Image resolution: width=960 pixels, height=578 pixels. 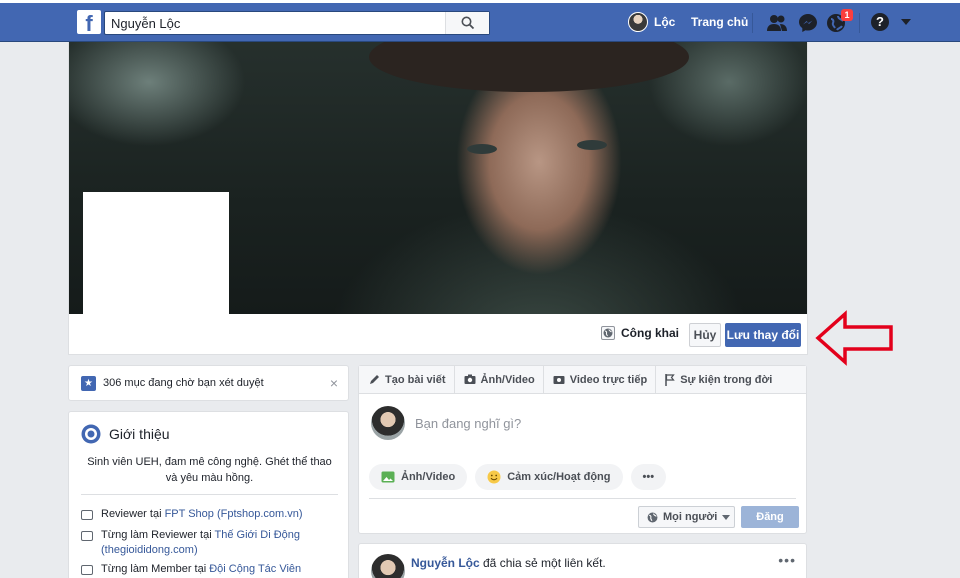 I want to click on tab-label: Video trực tiếp, so click(x=608, y=379).